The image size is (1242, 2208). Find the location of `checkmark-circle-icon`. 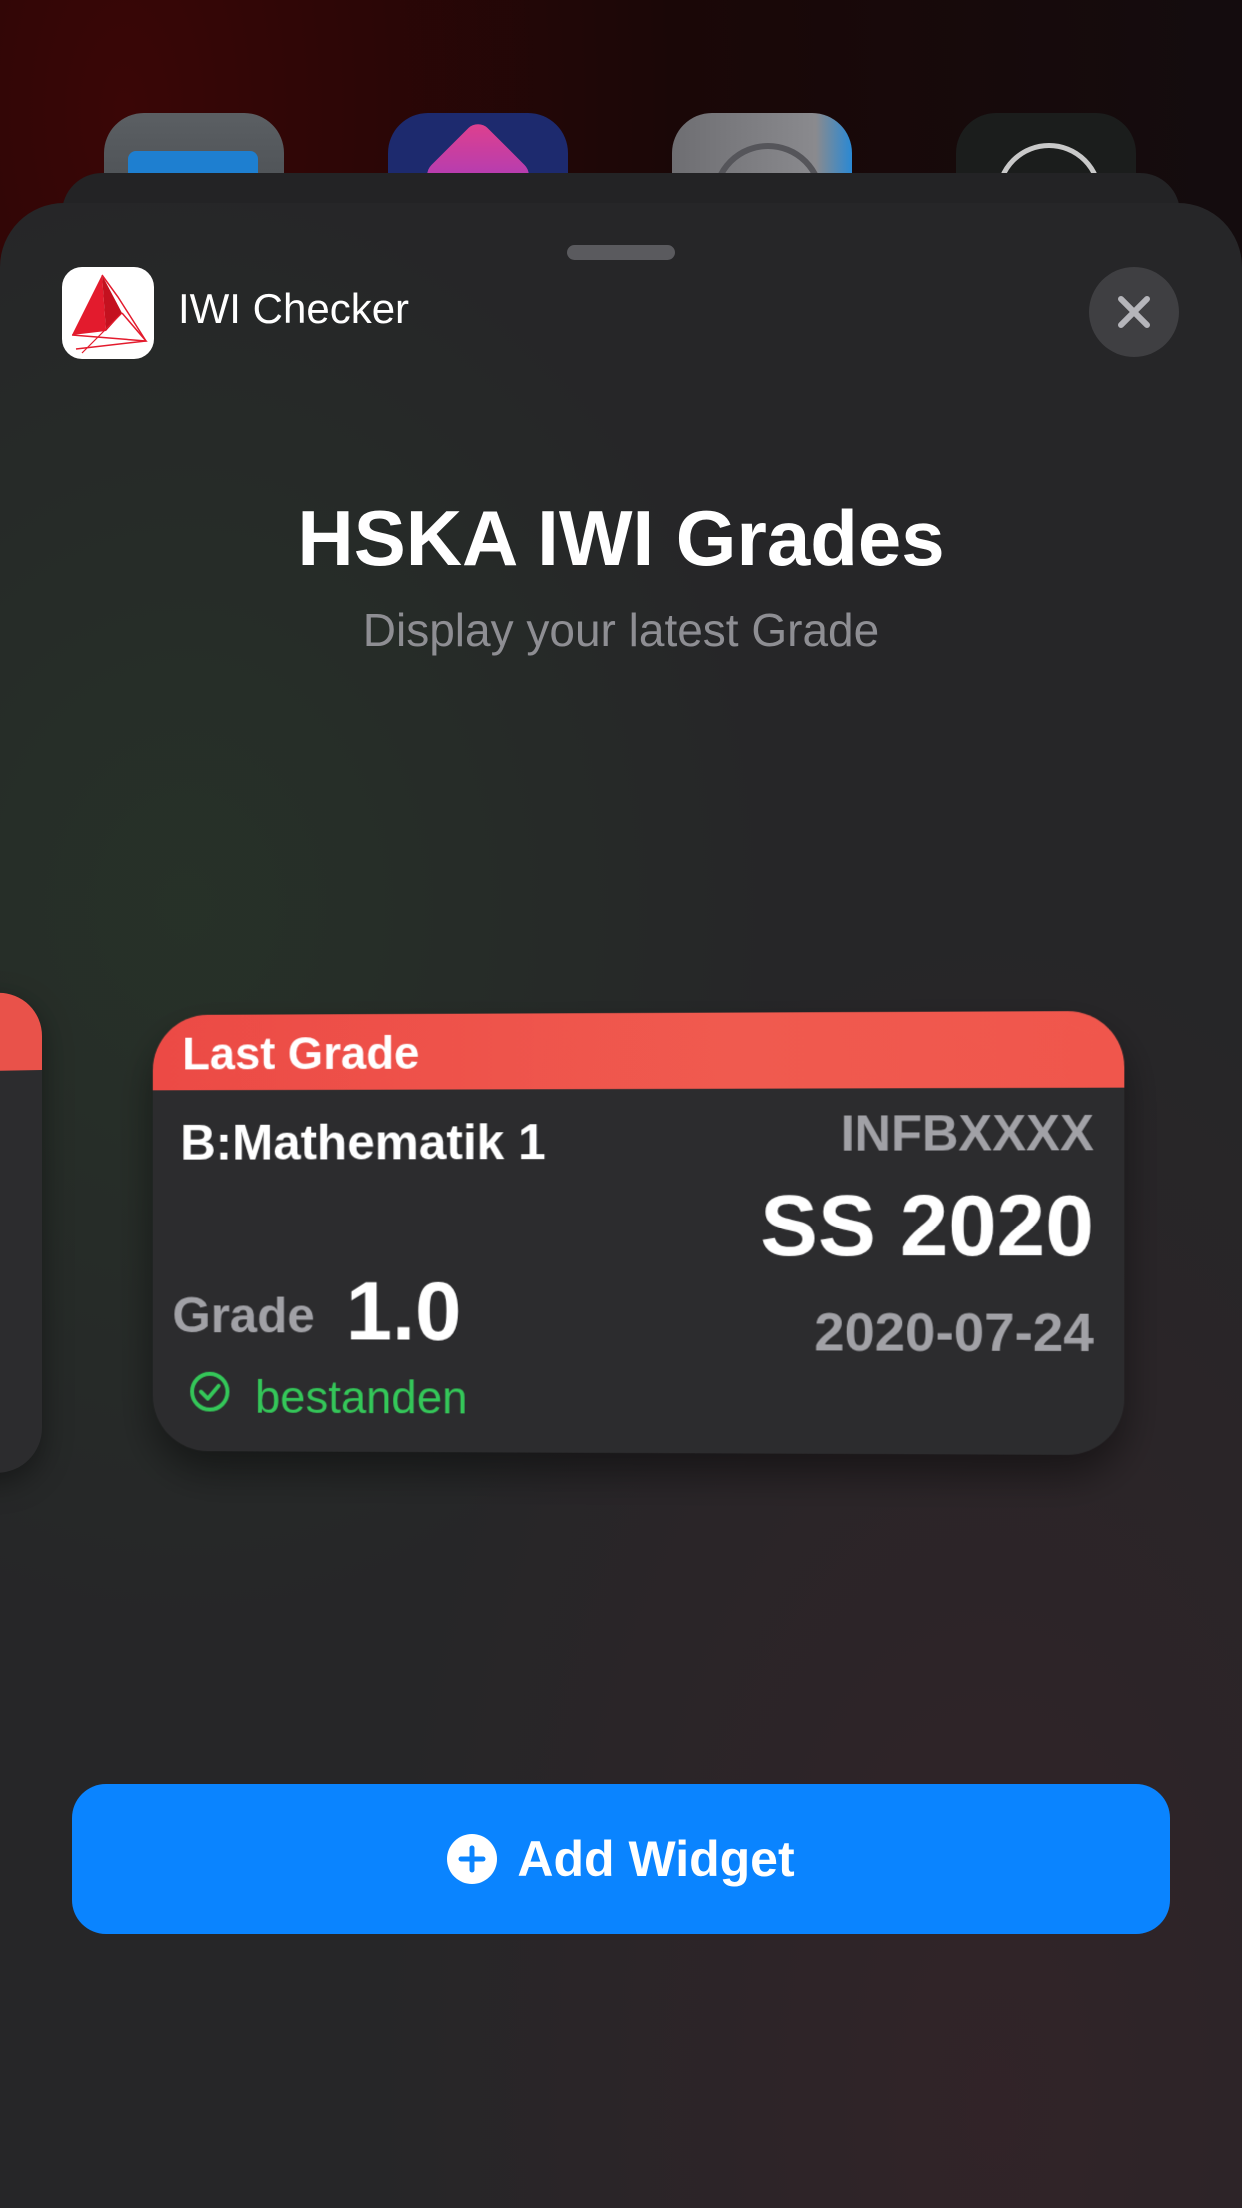

checkmark-circle-icon is located at coordinates (209, 1392).